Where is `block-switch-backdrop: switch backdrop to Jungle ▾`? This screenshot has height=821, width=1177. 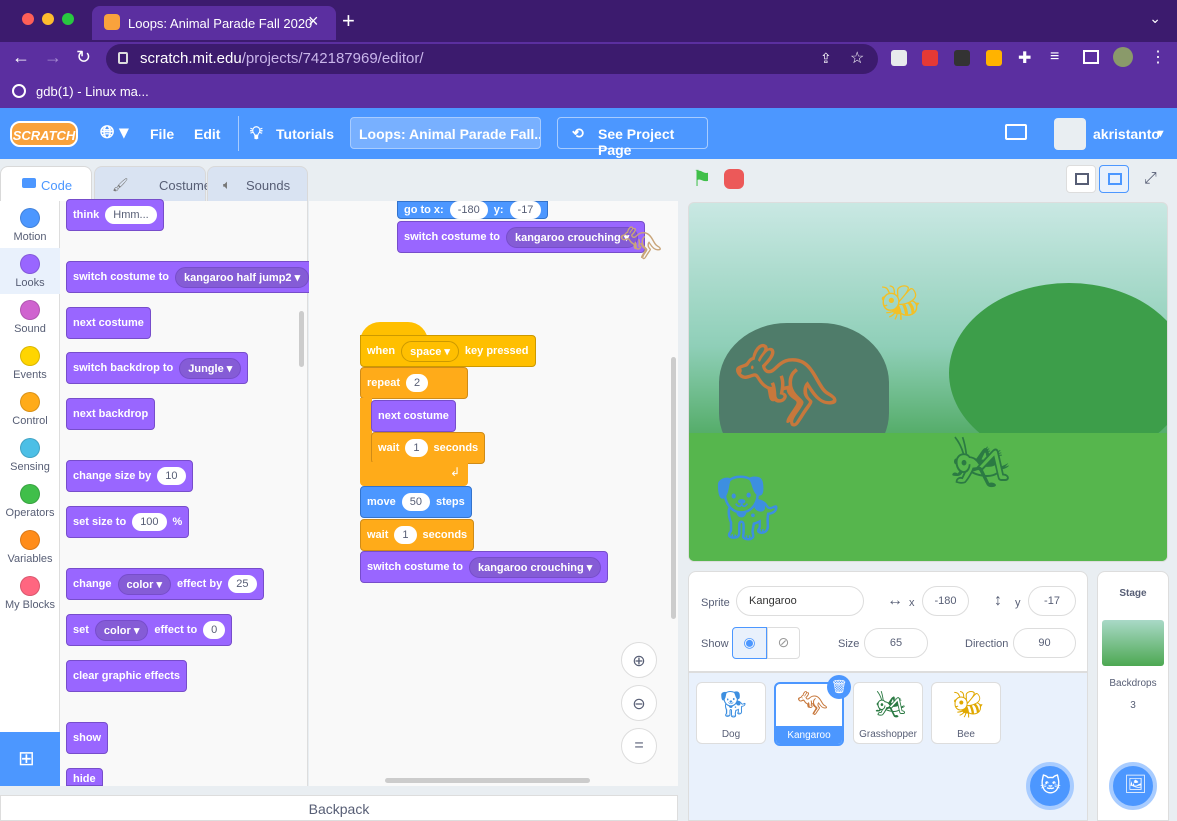
block-switch-backdrop: switch backdrop to Jungle ▾ is located at coordinates (157, 368).